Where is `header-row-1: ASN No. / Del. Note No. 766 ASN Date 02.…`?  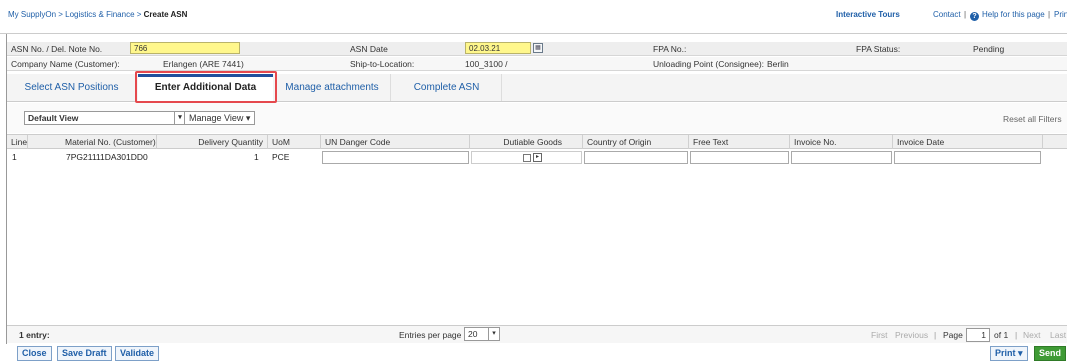 header-row-1: ASN No. / Del. Note No. 766 ASN Date 02.… is located at coordinates (537, 49).